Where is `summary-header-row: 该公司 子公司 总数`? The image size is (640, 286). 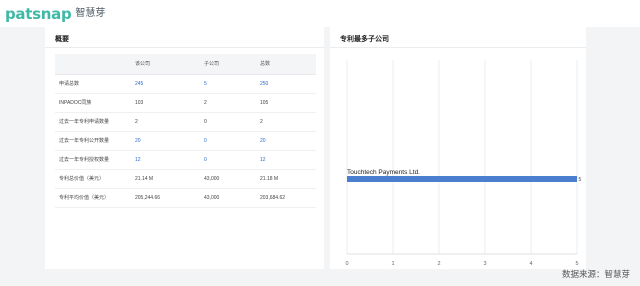
summary-header-row: 该公司 子公司 总数 is located at coordinates (185, 64).